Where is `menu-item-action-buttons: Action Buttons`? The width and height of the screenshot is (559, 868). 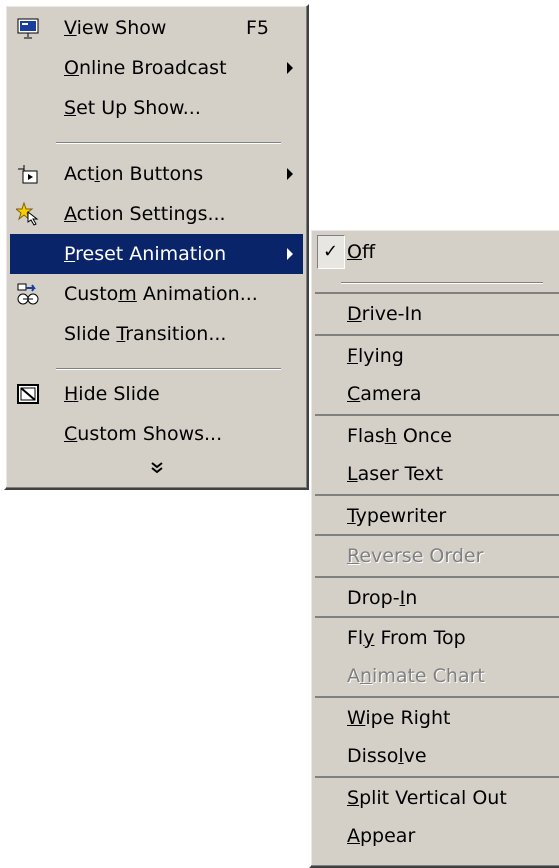 menu-item-action-buttons: Action Buttons is located at coordinates (156, 174).